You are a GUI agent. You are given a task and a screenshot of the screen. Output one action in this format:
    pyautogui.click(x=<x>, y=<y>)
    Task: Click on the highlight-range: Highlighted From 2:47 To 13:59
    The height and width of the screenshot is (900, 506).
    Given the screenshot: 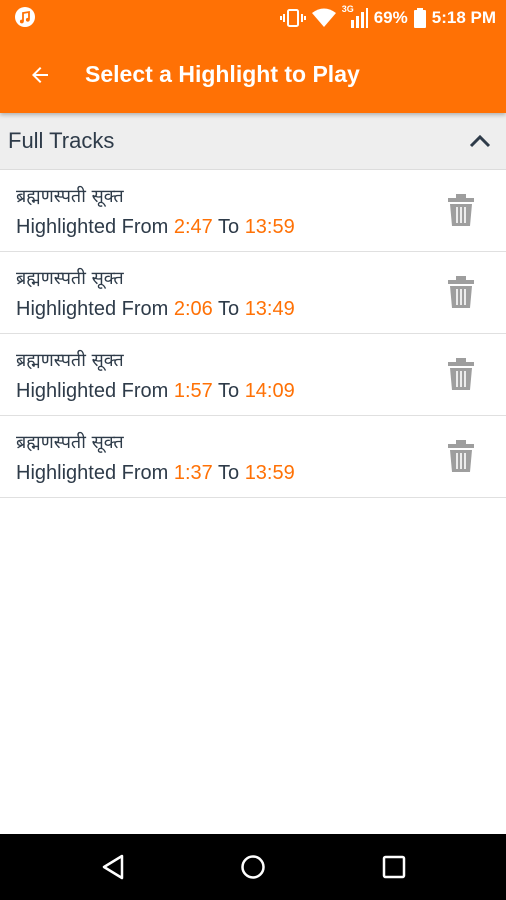 What is the action you would take?
    pyautogui.click(x=155, y=227)
    